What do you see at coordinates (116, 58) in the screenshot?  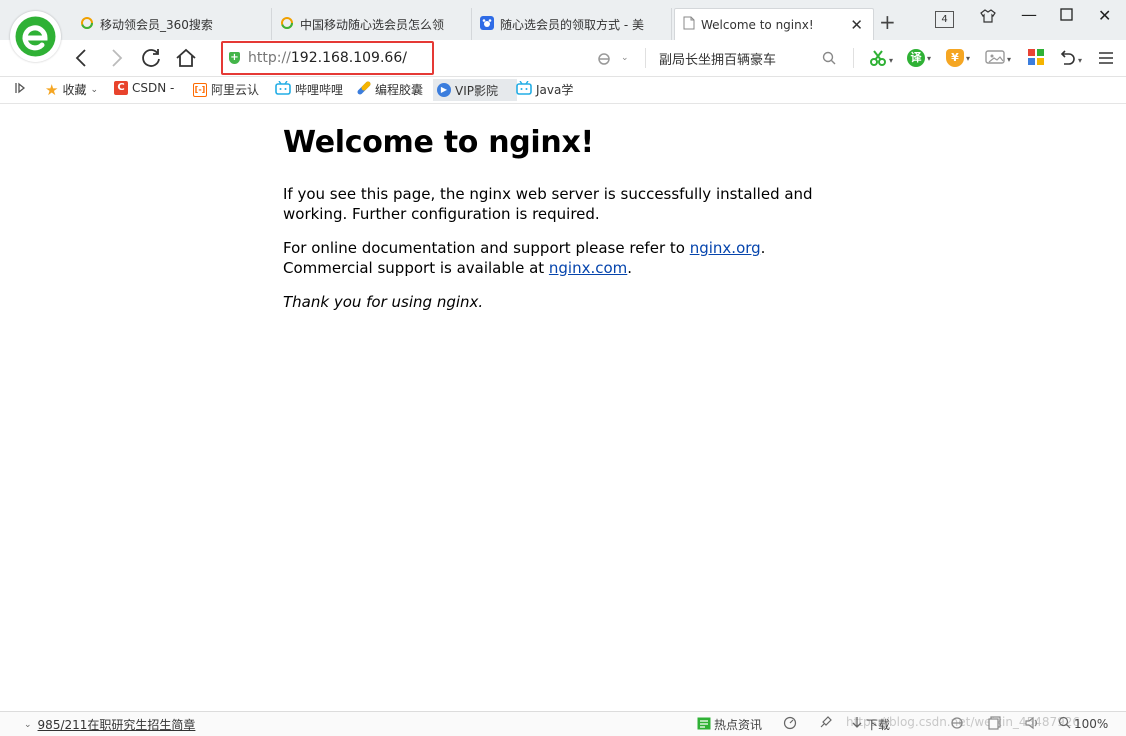 I see `forward-button` at bounding box center [116, 58].